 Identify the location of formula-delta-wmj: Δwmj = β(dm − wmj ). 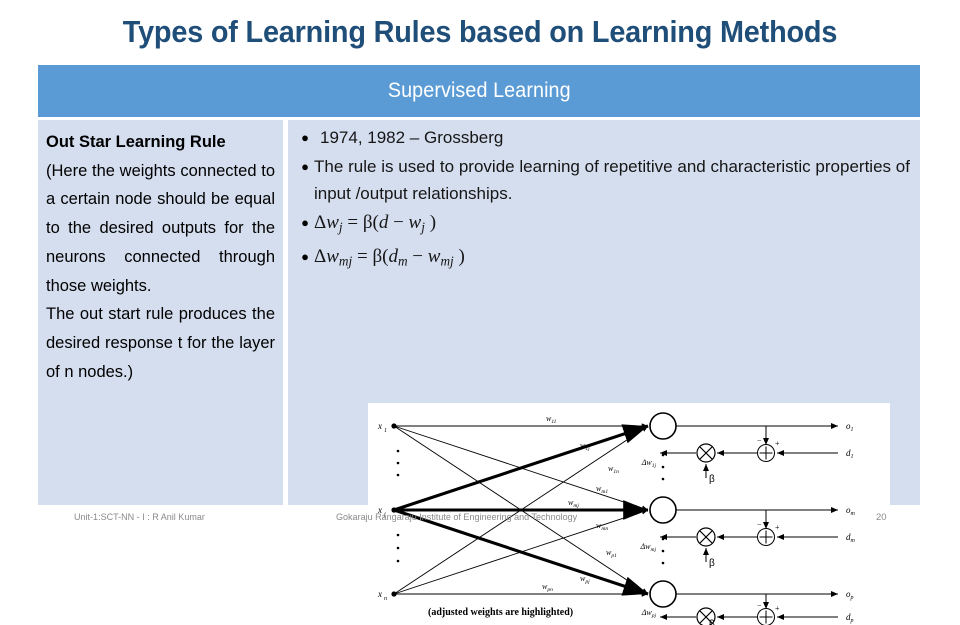
(612, 259).